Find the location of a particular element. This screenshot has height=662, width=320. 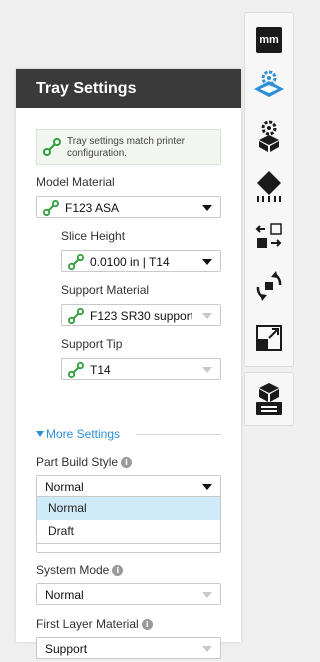

model-material-select: F123 ASA is located at coordinates (128, 207).